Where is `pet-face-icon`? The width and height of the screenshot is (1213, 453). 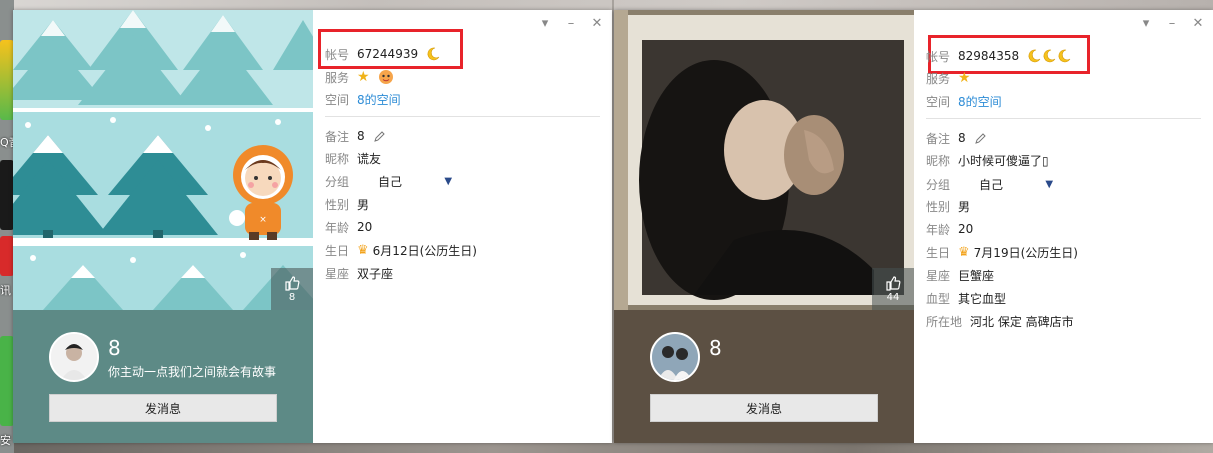
pet-face-icon is located at coordinates (386, 77).